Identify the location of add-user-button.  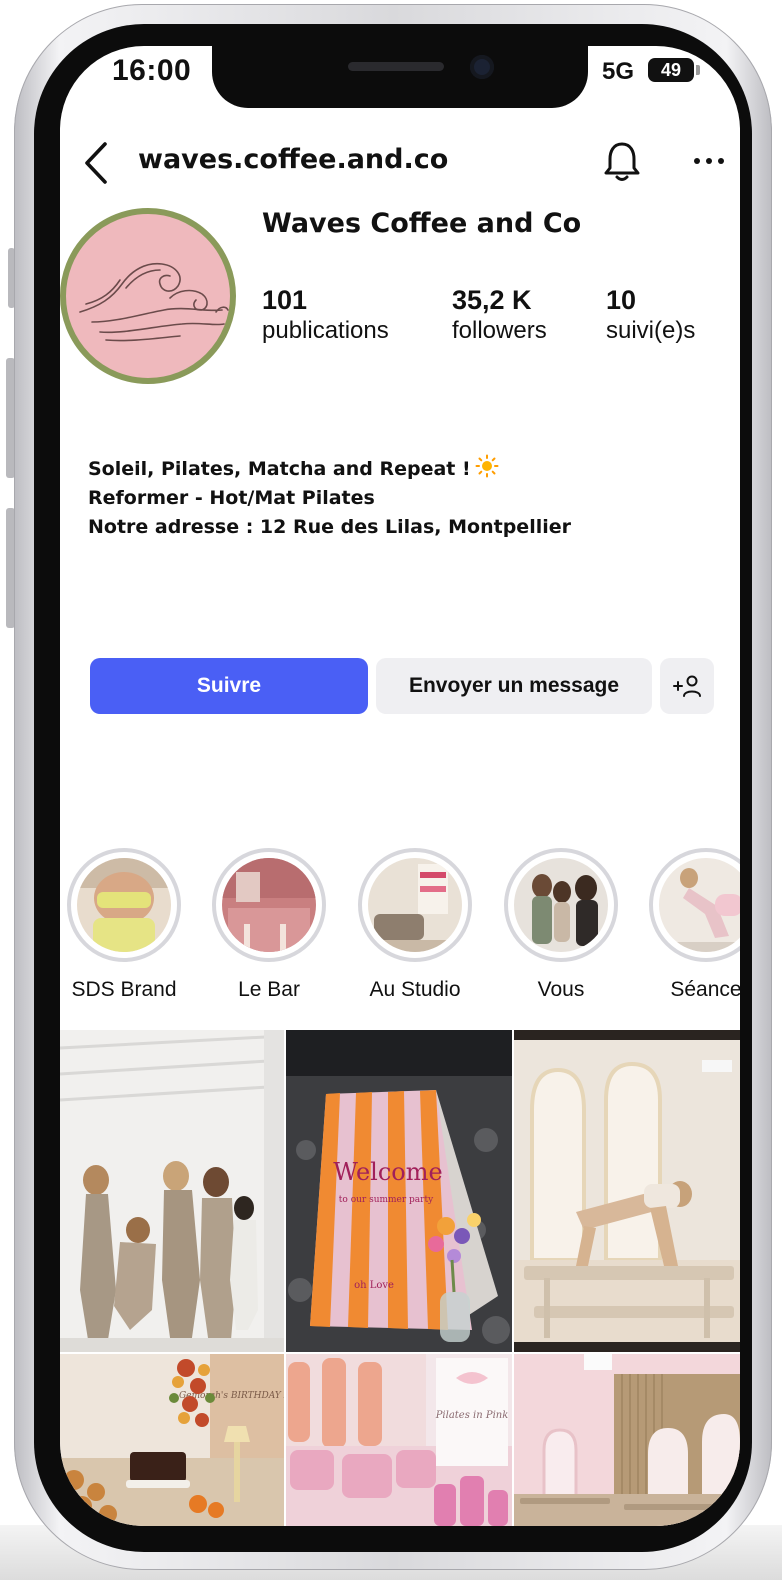
(687, 686).